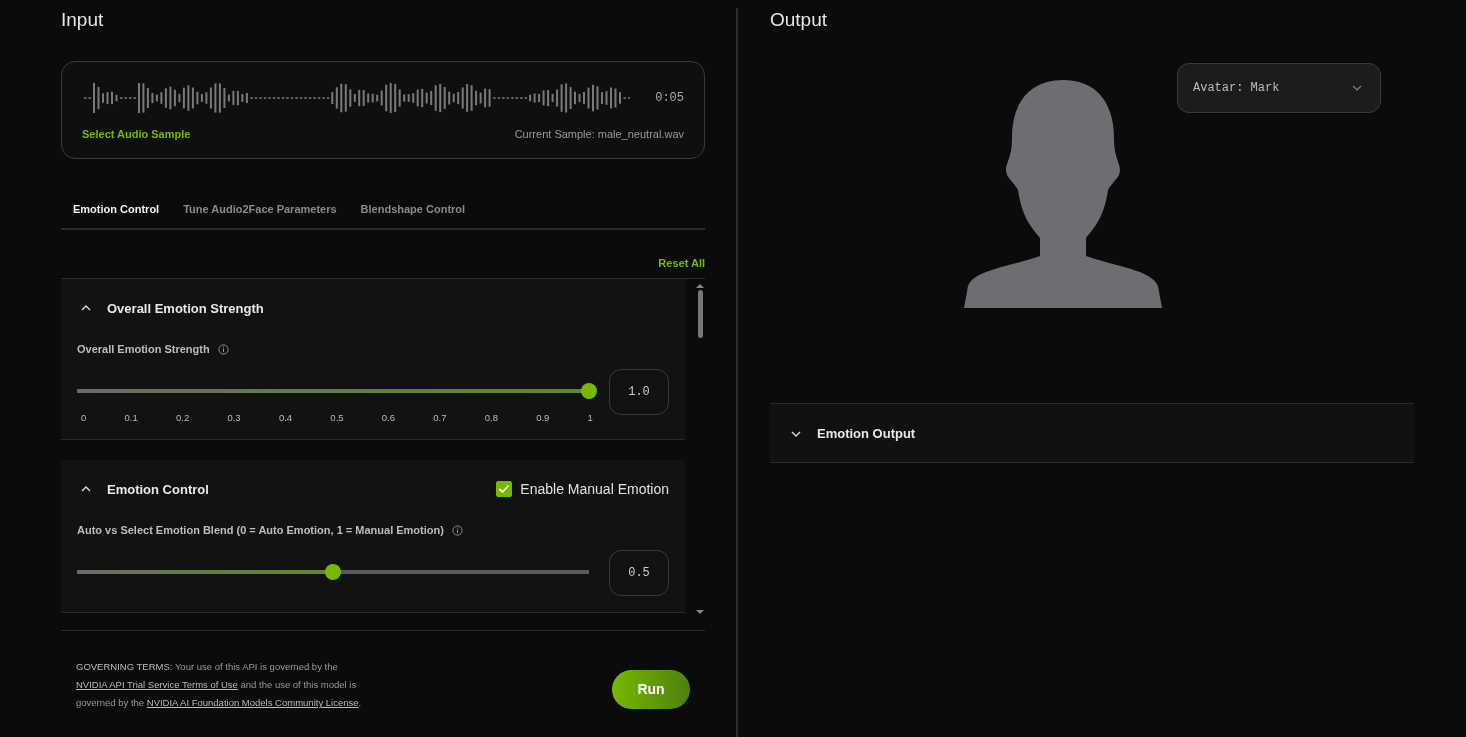  Describe the element at coordinates (136, 134) in the screenshot. I see `select-audio-link: Select Audio Sample` at that location.